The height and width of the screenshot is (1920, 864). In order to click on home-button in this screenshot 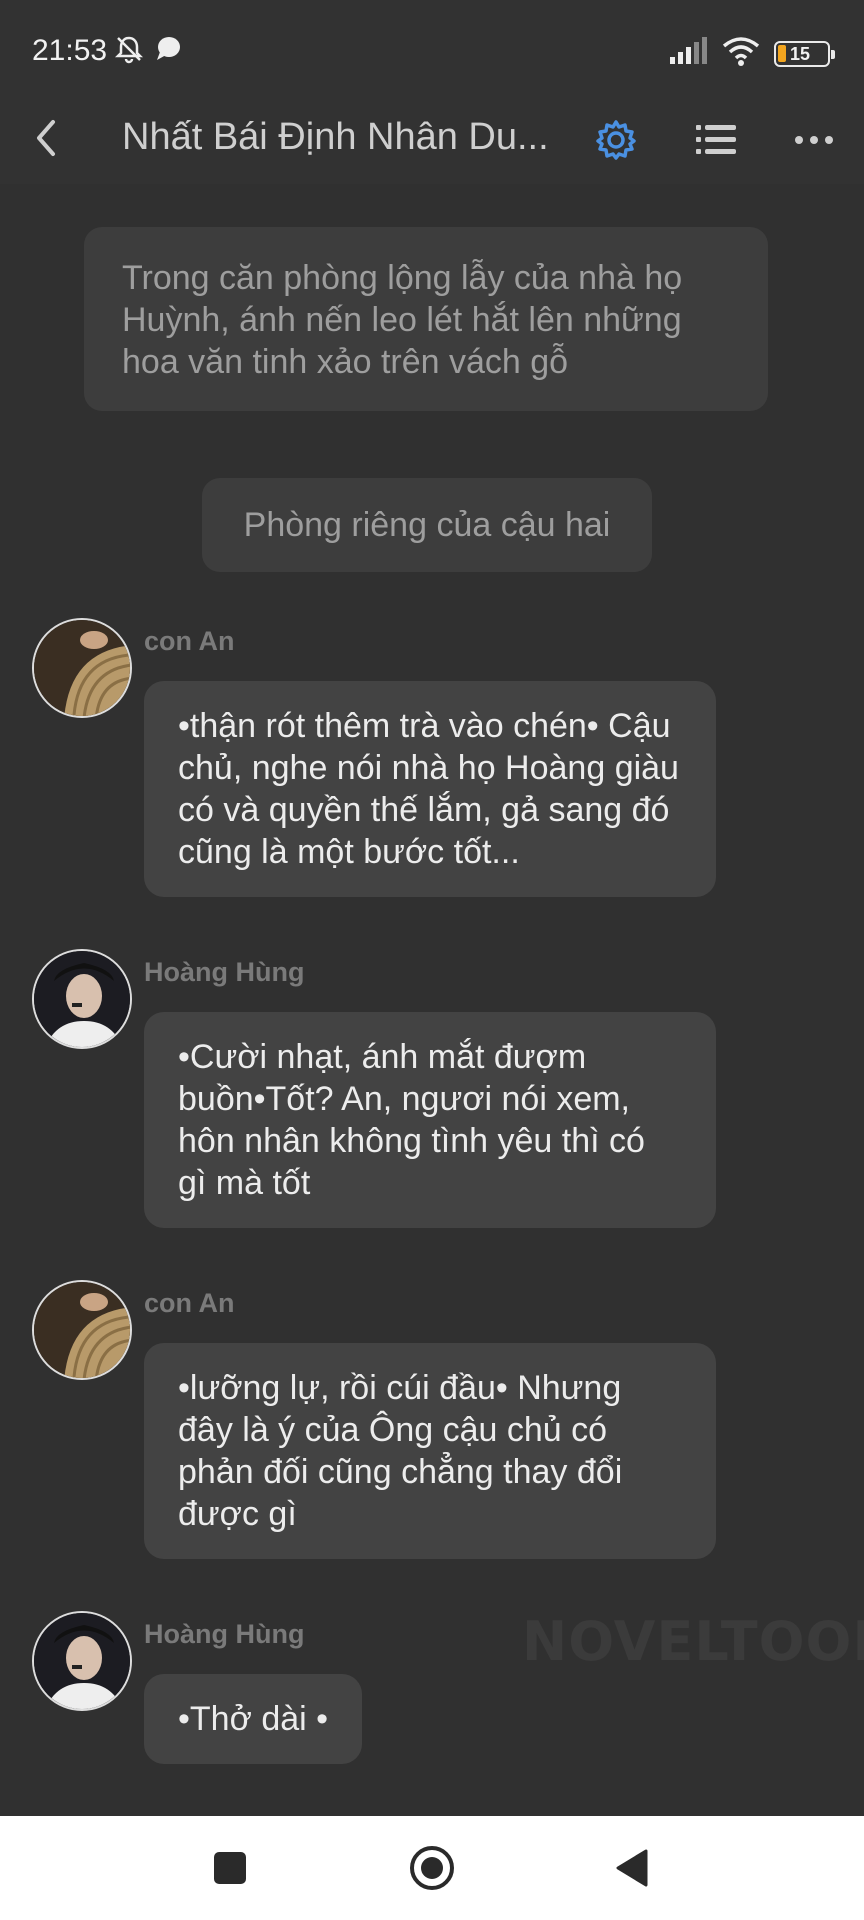, I will do `click(432, 1868)`.